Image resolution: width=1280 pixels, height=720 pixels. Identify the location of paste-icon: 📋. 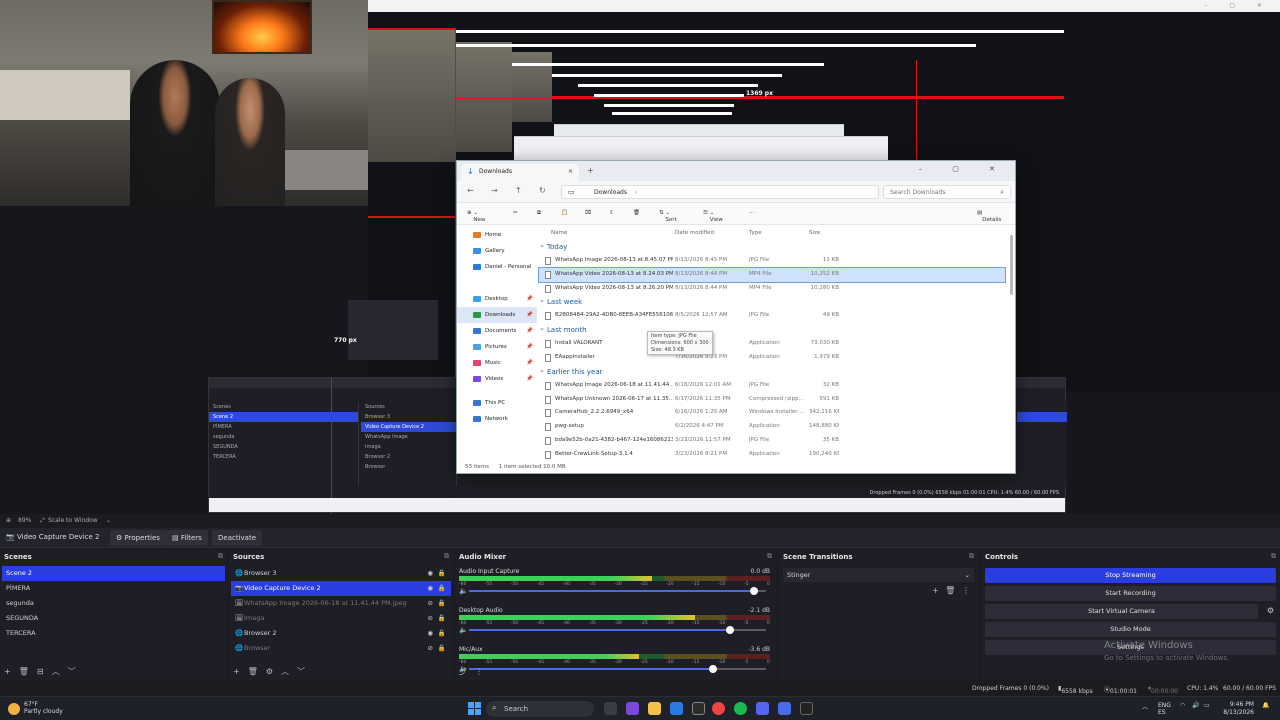
(564, 213).